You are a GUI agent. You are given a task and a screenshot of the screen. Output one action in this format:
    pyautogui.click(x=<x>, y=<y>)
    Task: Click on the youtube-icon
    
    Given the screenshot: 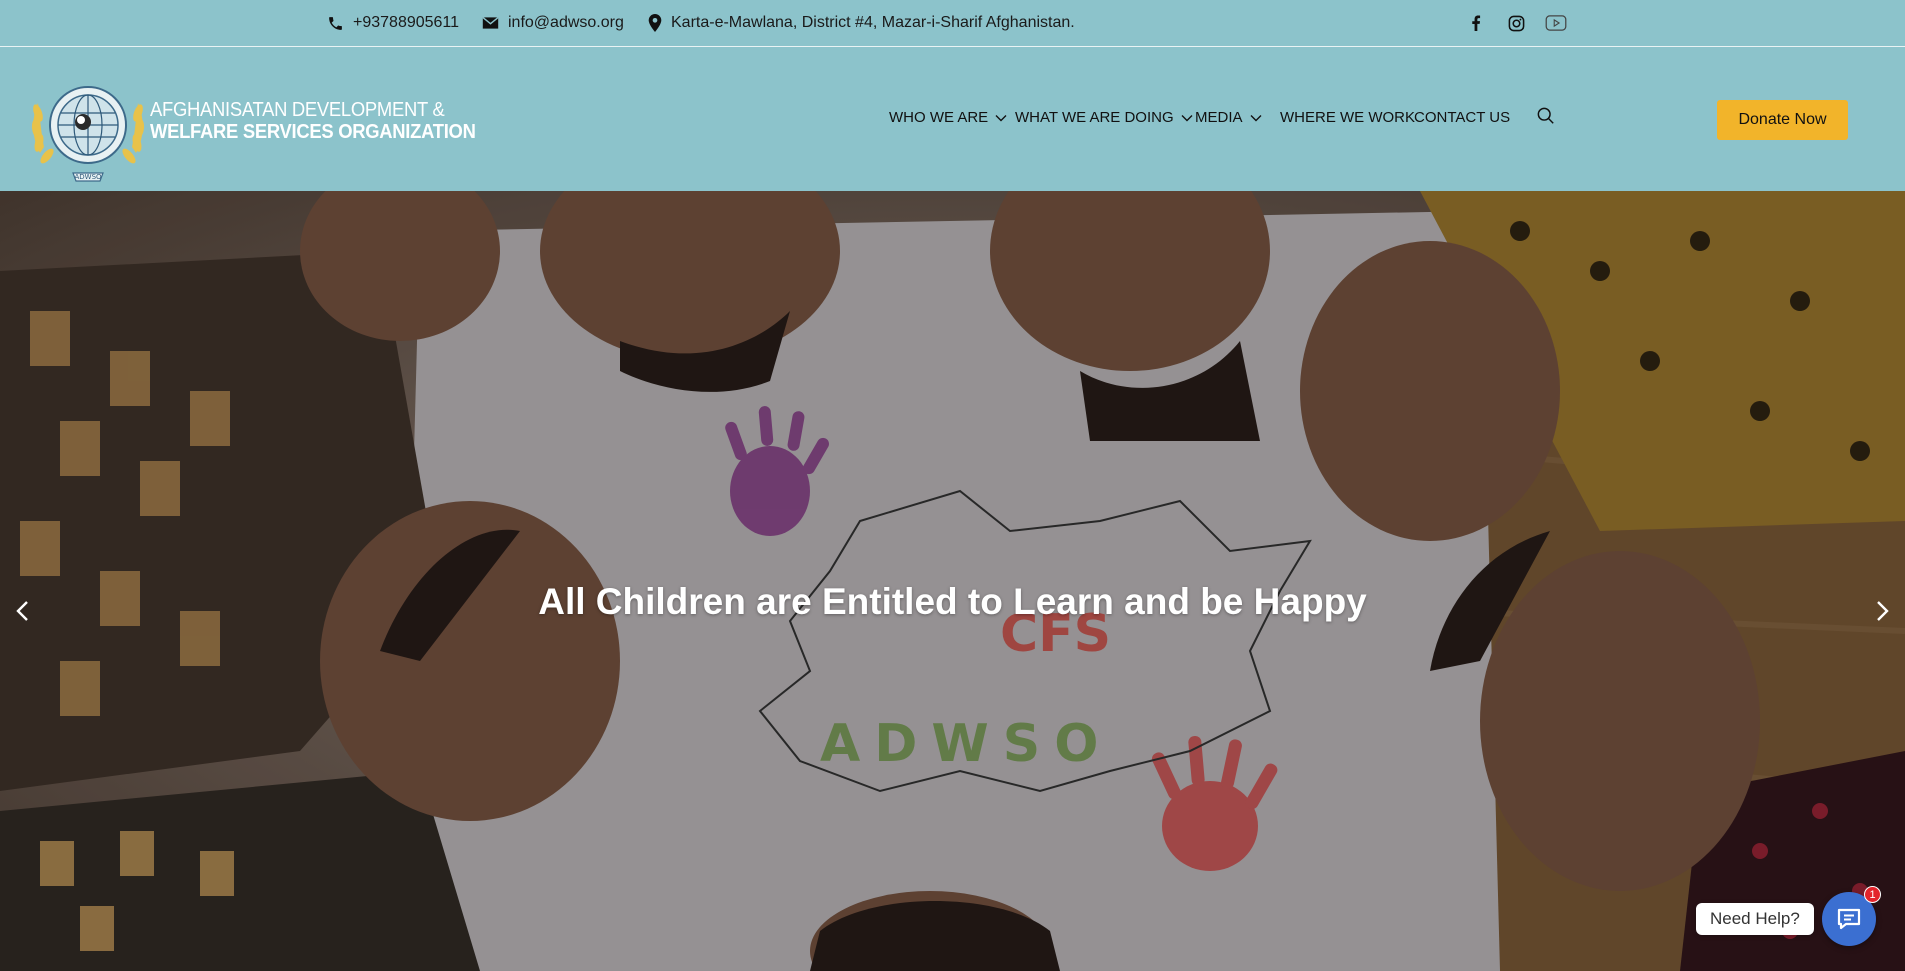 What is the action you would take?
    pyautogui.click(x=1556, y=23)
    